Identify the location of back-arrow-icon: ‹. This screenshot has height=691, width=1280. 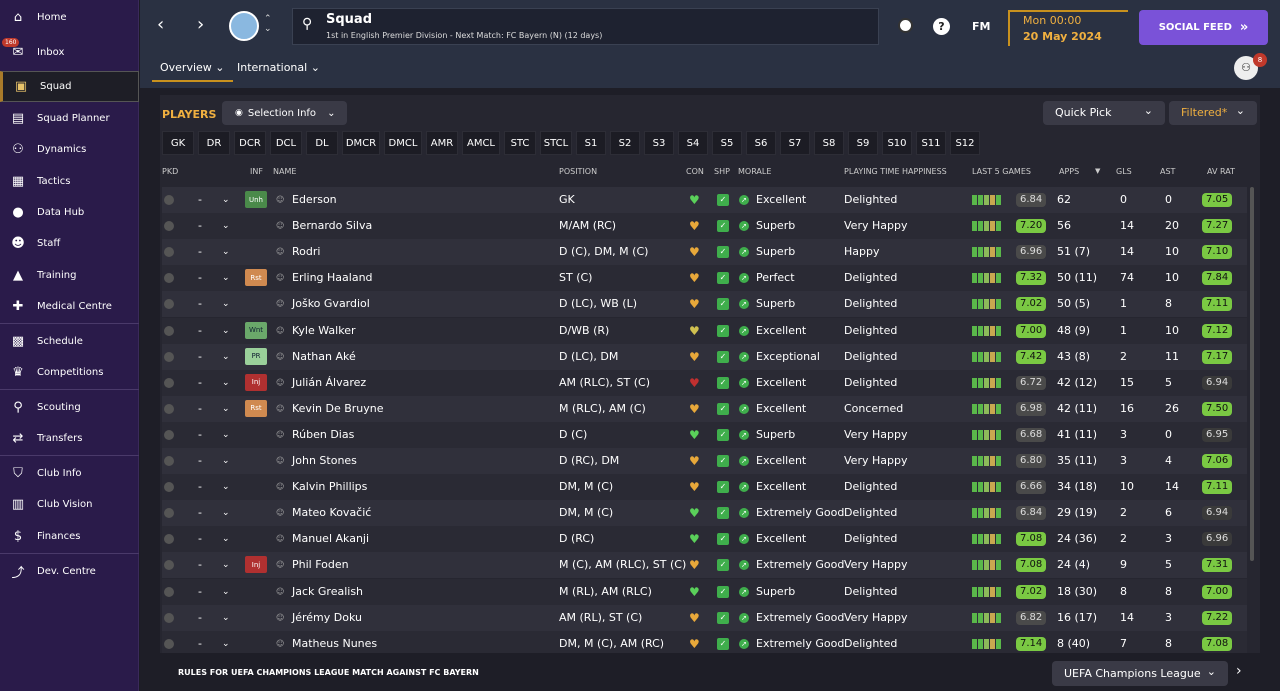
(160, 24).